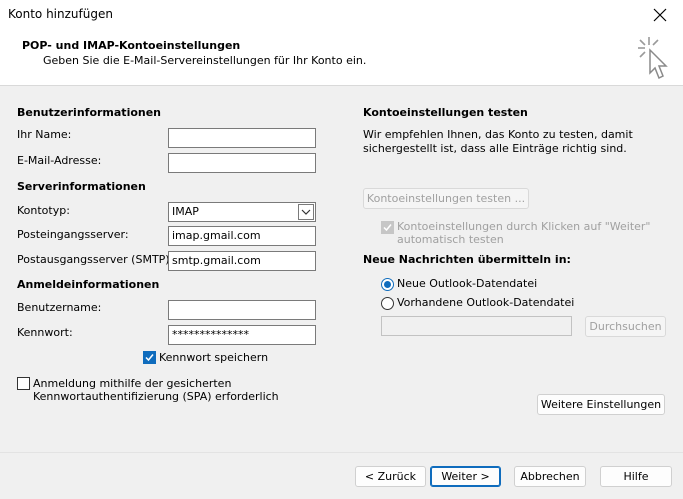 The height and width of the screenshot is (499, 683). I want to click on deliver-heading: Neue Nachrichten übermitteln in:, so click(467, 259).